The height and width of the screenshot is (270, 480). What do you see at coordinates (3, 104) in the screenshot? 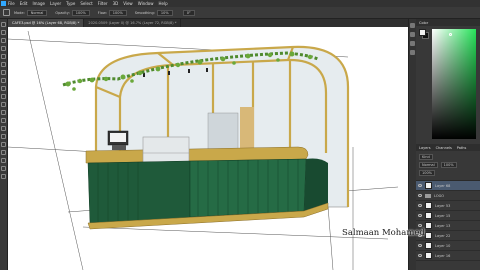
I see `eraser-tool-icon` at bounding box center [3, 104].